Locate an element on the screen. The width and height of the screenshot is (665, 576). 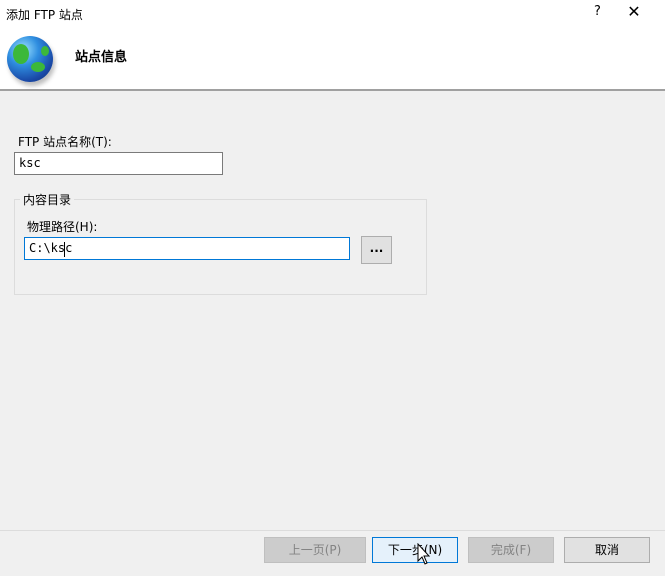
help-button: ? is located at coordinates (597, 11).